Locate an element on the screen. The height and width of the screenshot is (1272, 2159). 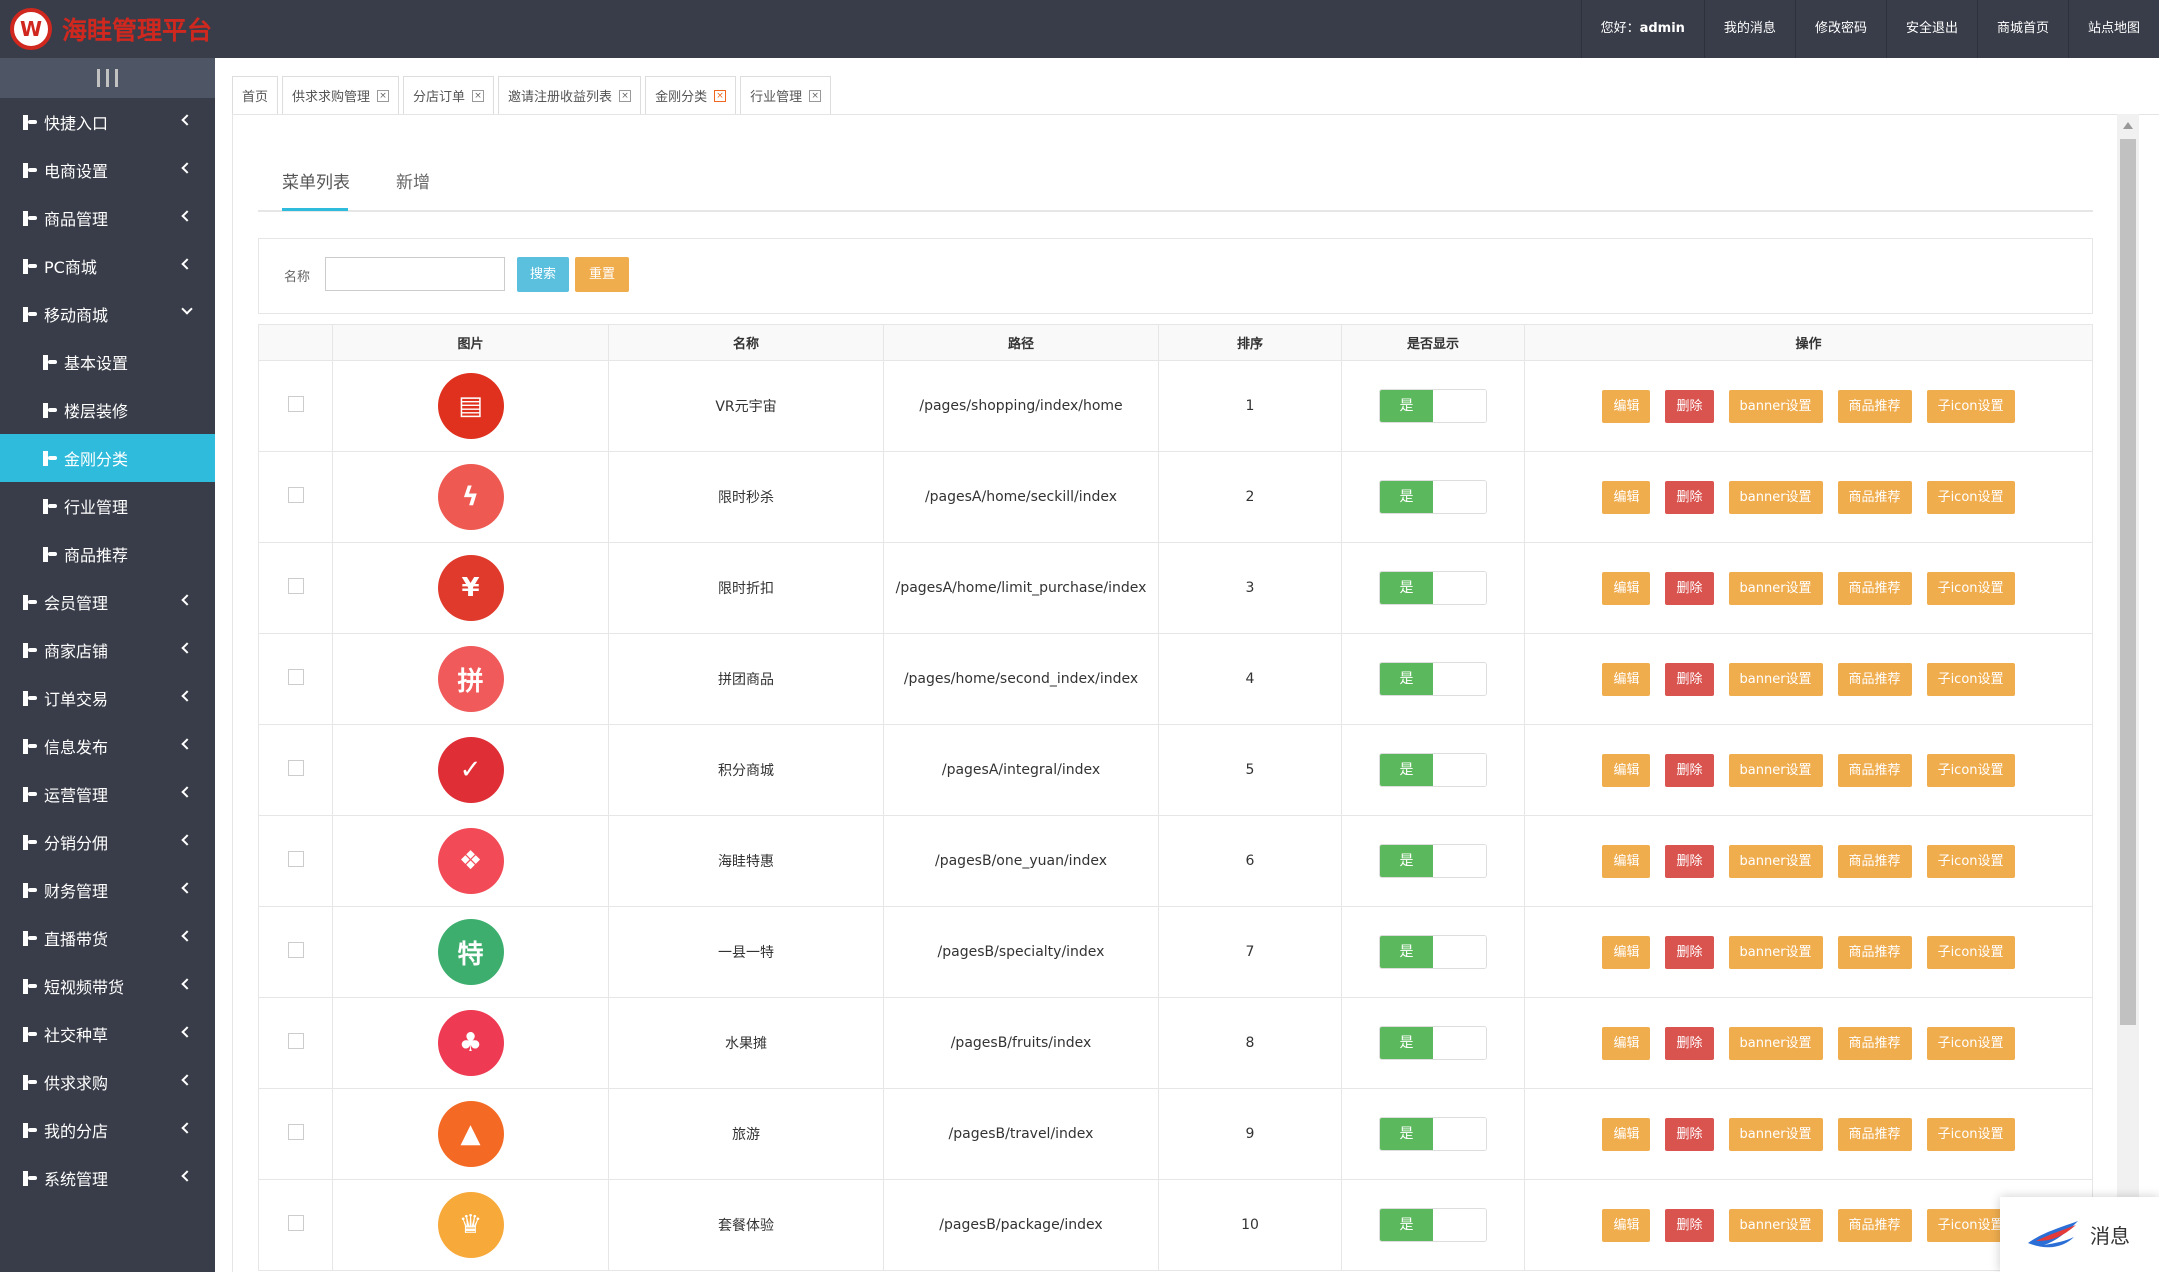
reset-button: 重置 is located at coordinates (602, 274).